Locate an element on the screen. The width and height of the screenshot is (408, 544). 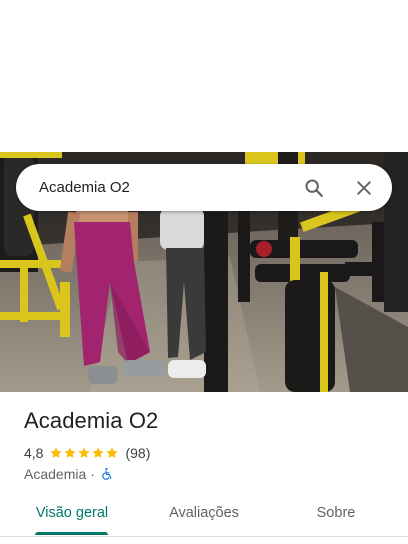
close-icon is located at coordinates (364, 187).